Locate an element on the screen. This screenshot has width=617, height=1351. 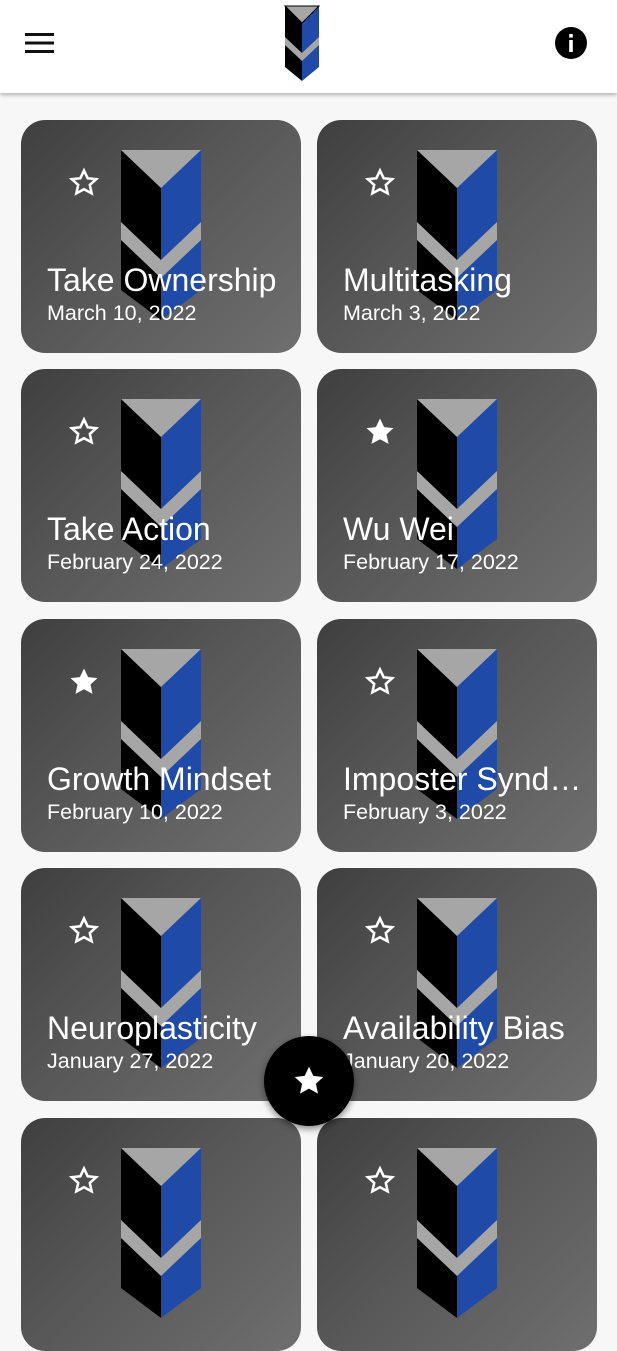
episode-card: Imposter Syndrome February 3, 2022 is located at coordinates (457, 735).